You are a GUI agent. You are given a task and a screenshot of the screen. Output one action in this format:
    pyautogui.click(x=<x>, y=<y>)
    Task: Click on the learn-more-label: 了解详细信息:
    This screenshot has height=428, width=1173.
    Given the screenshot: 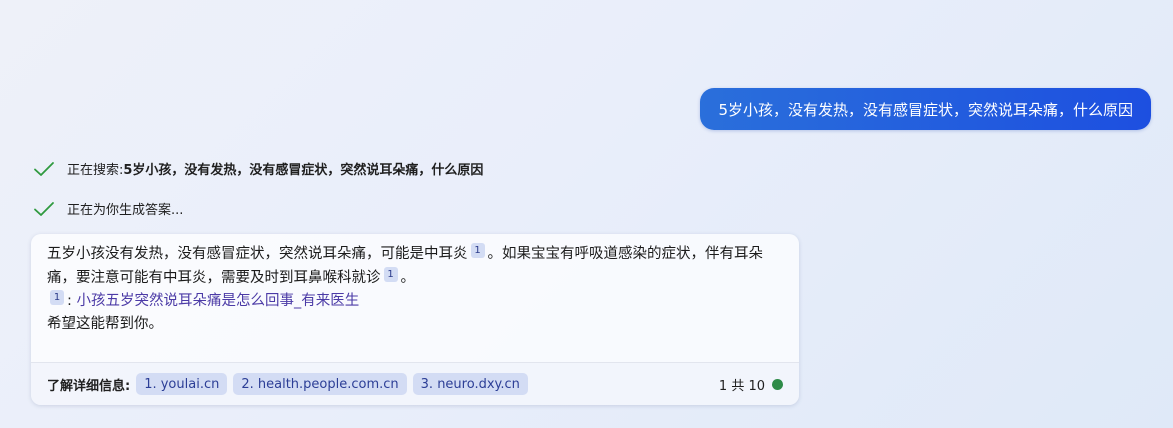 What is the action you would take?
    pyautogui.click(x=89, y=386)
    